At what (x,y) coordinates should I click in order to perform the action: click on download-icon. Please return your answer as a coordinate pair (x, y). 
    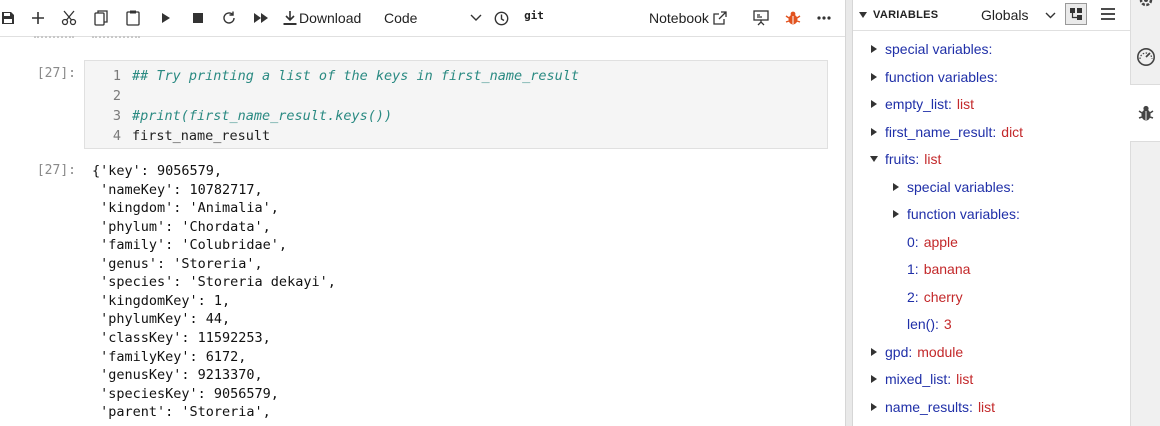
    Looking at the image, I should click on (290, 18).